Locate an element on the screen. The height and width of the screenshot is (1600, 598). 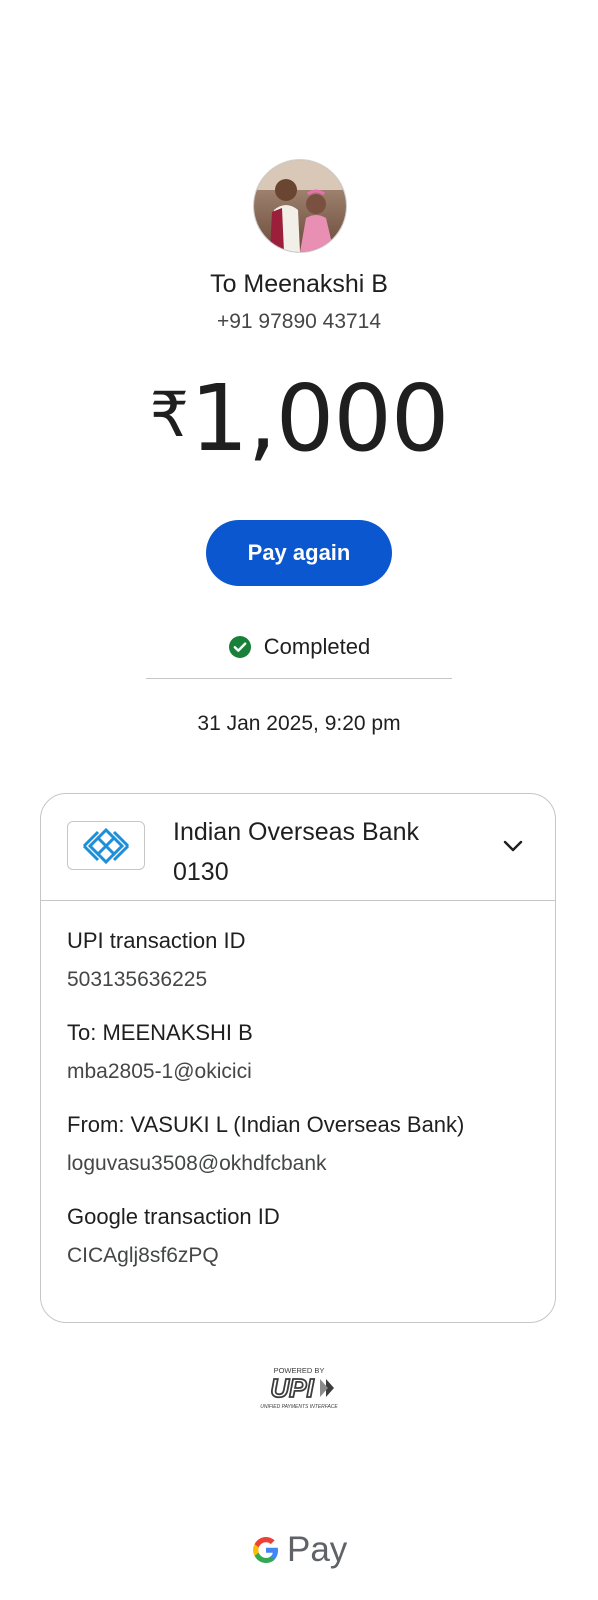
detail-upi-transaction-id: UPI transaction ID 503135636225 is located at coordinates (302, 960).